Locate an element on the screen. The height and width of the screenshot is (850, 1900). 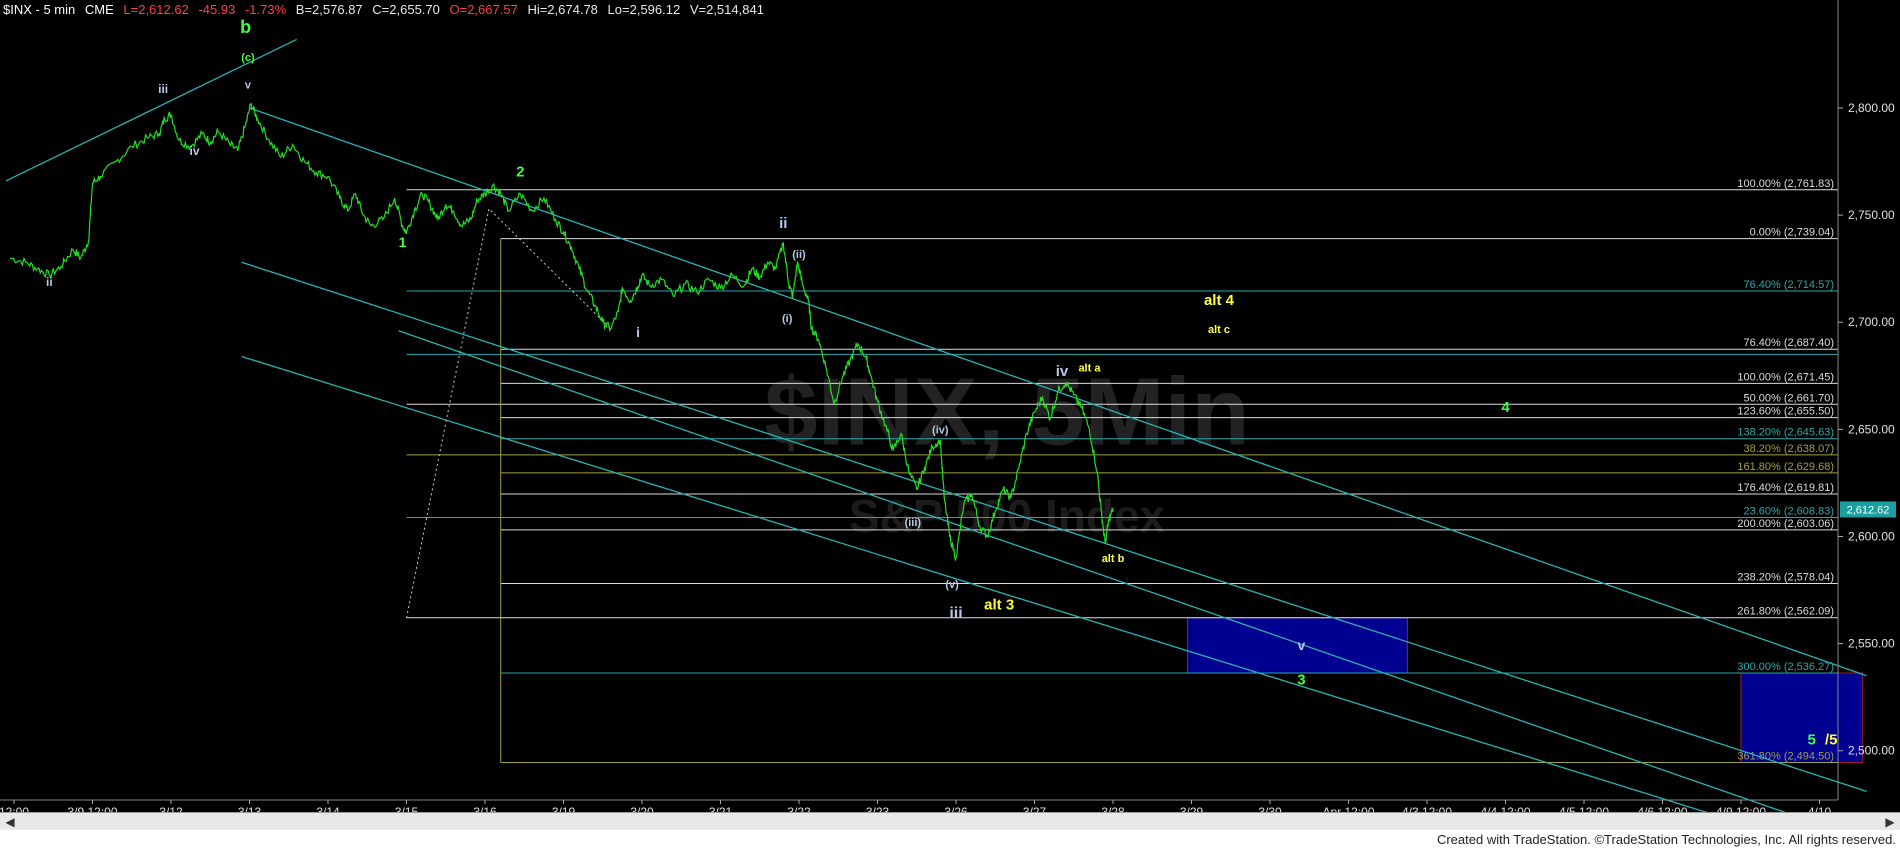
y-tick-label: 2,500.00 is located at coordinates (1871, 751).